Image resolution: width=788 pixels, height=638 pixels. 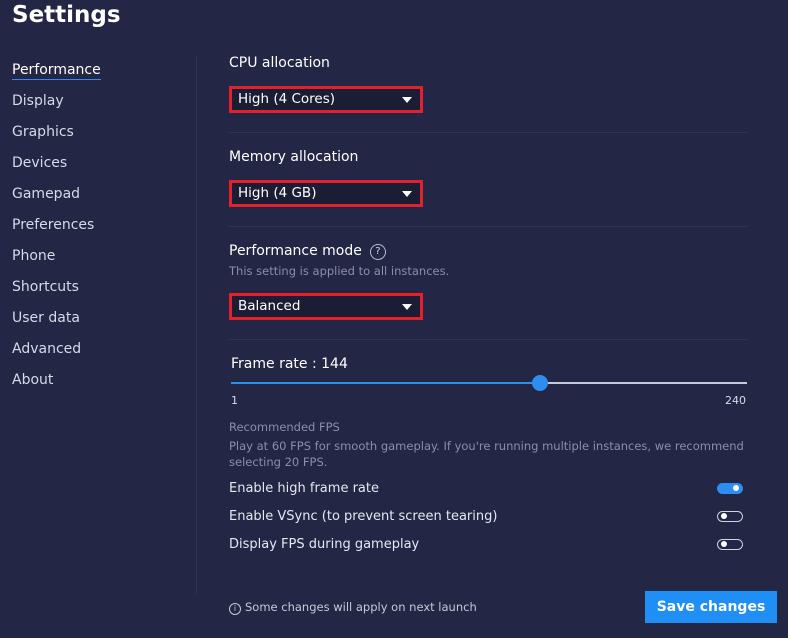 What do you see at coordinates (102, 107) in the screenshot?
I see `sidebar-item-display: Display` at bounding box center [102, 107].